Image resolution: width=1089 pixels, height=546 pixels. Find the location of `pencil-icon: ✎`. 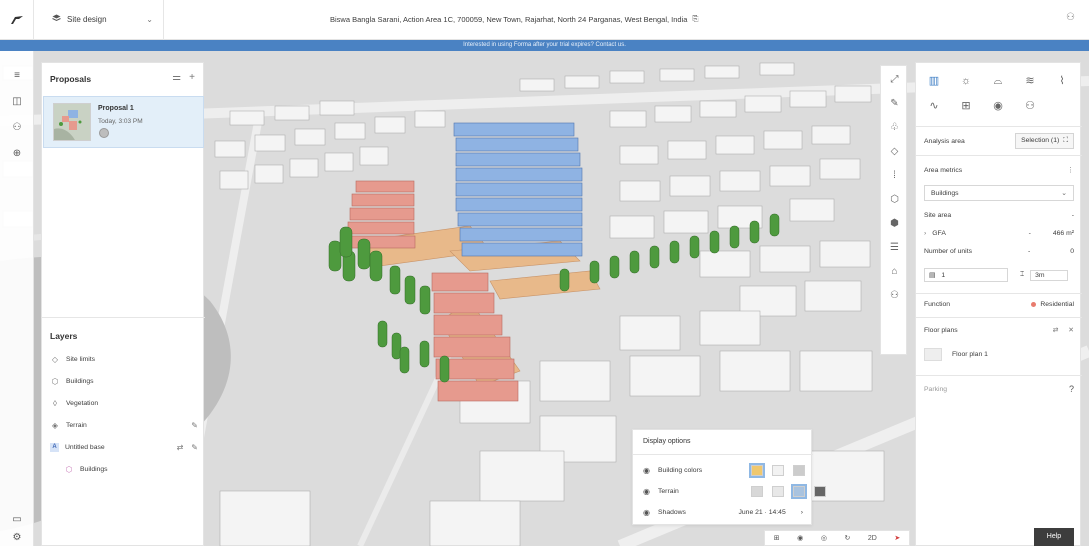

pencil-icon: ✎ is located at coordinates (894, 103).